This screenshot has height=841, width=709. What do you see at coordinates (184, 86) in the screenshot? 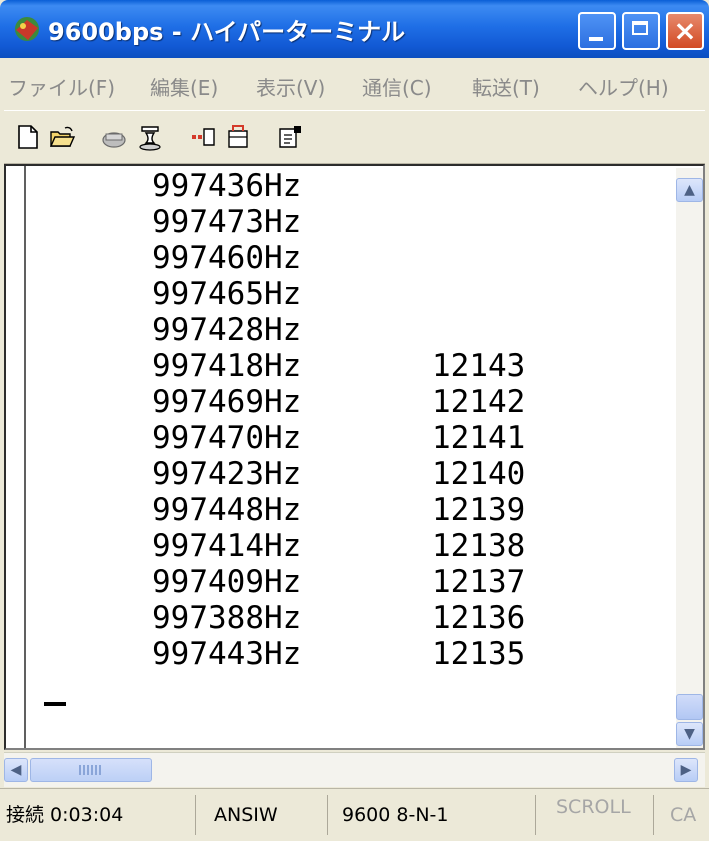
I see `menu-edit: 編集(E)` at bounding box center [184, 86].